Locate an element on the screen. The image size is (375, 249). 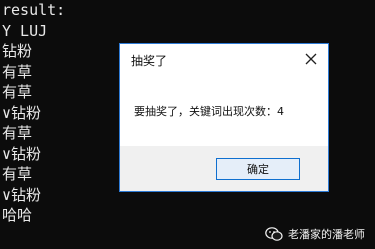
console-line: 哈哈 is located at coordinates (17, 215).